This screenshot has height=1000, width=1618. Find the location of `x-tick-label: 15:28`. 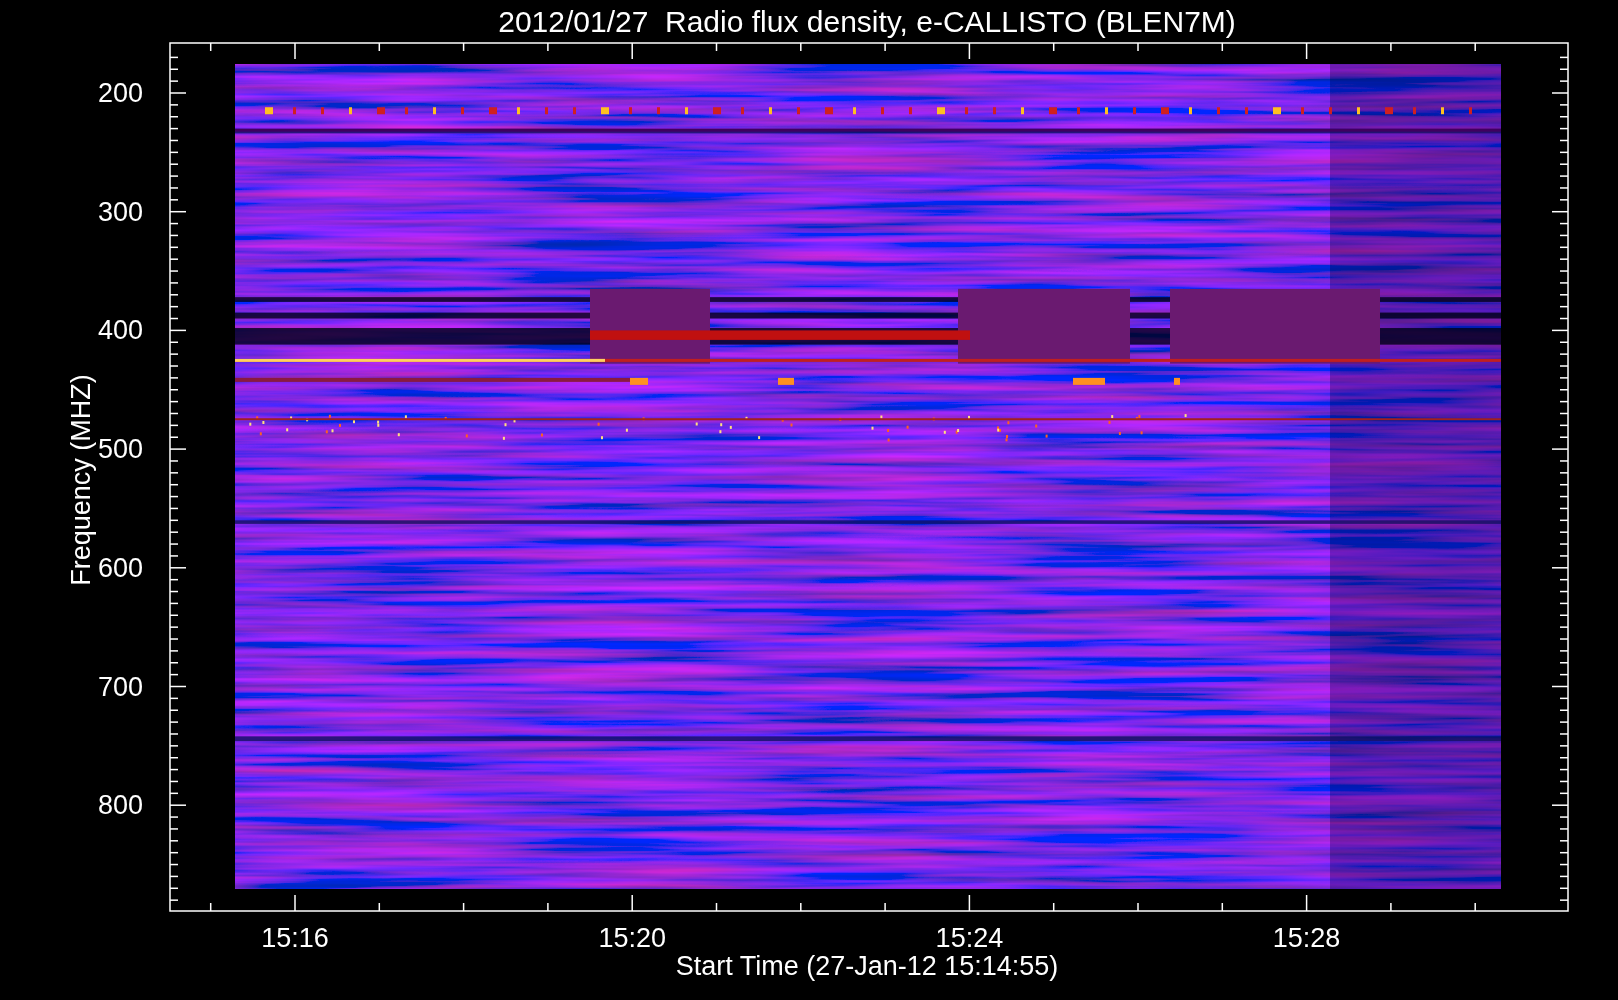

x-tick-label: 15:28 is located at coordinates (1306, 938).